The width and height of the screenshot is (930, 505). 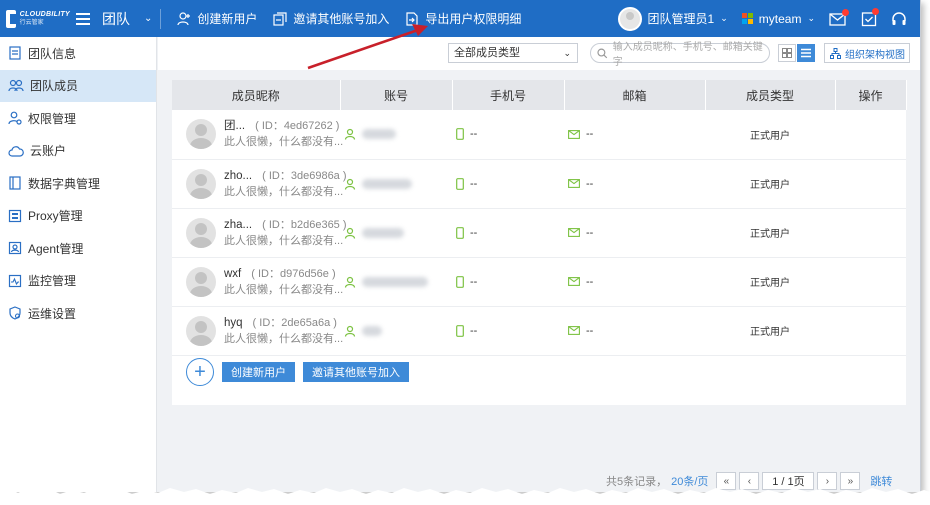 I want to click on sidebar-item-label: 团队成员, so click(x=54, y=86).